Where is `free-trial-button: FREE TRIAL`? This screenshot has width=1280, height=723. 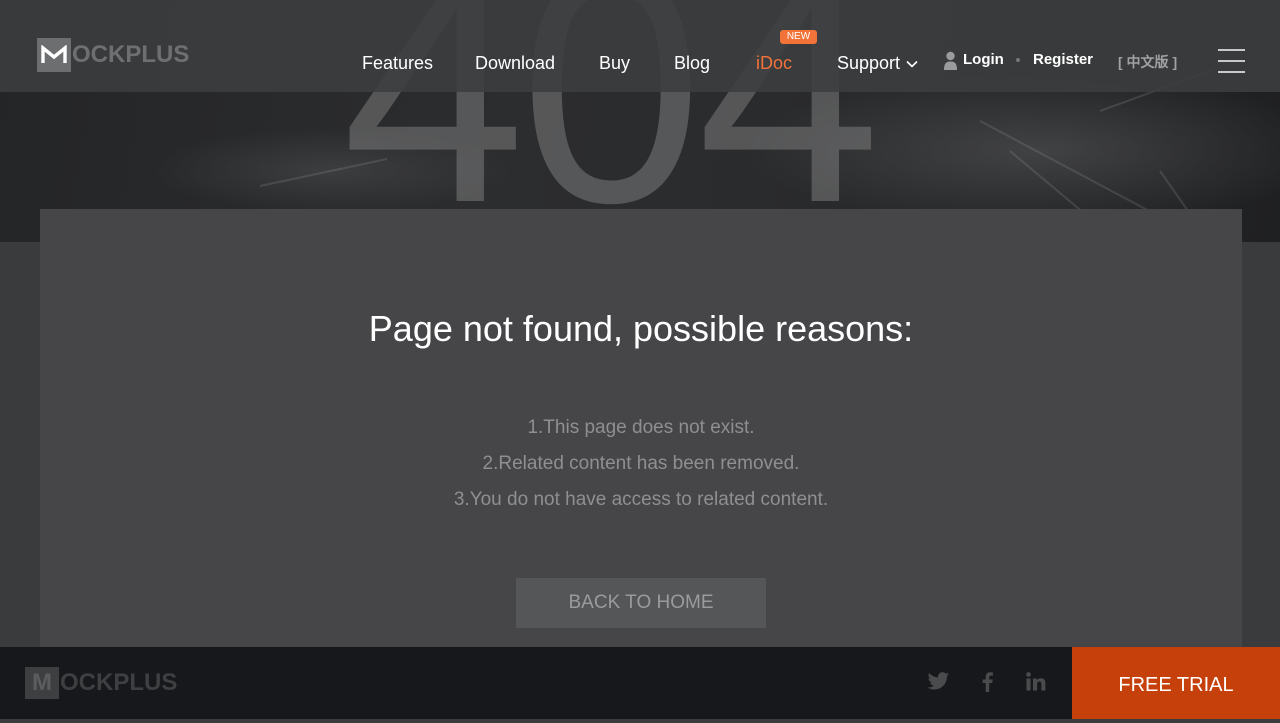 free-trial-button: FREE TRIAL is located at coordinates (1176, 683).